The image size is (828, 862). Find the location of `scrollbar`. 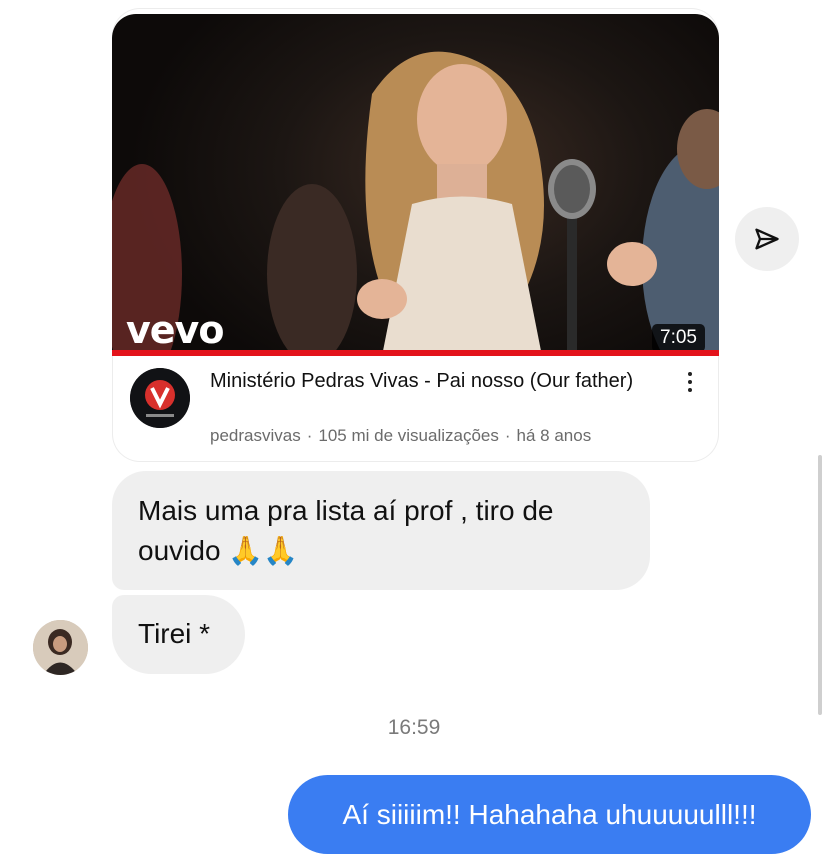

scrollbar is located at coordinates (820, 585).